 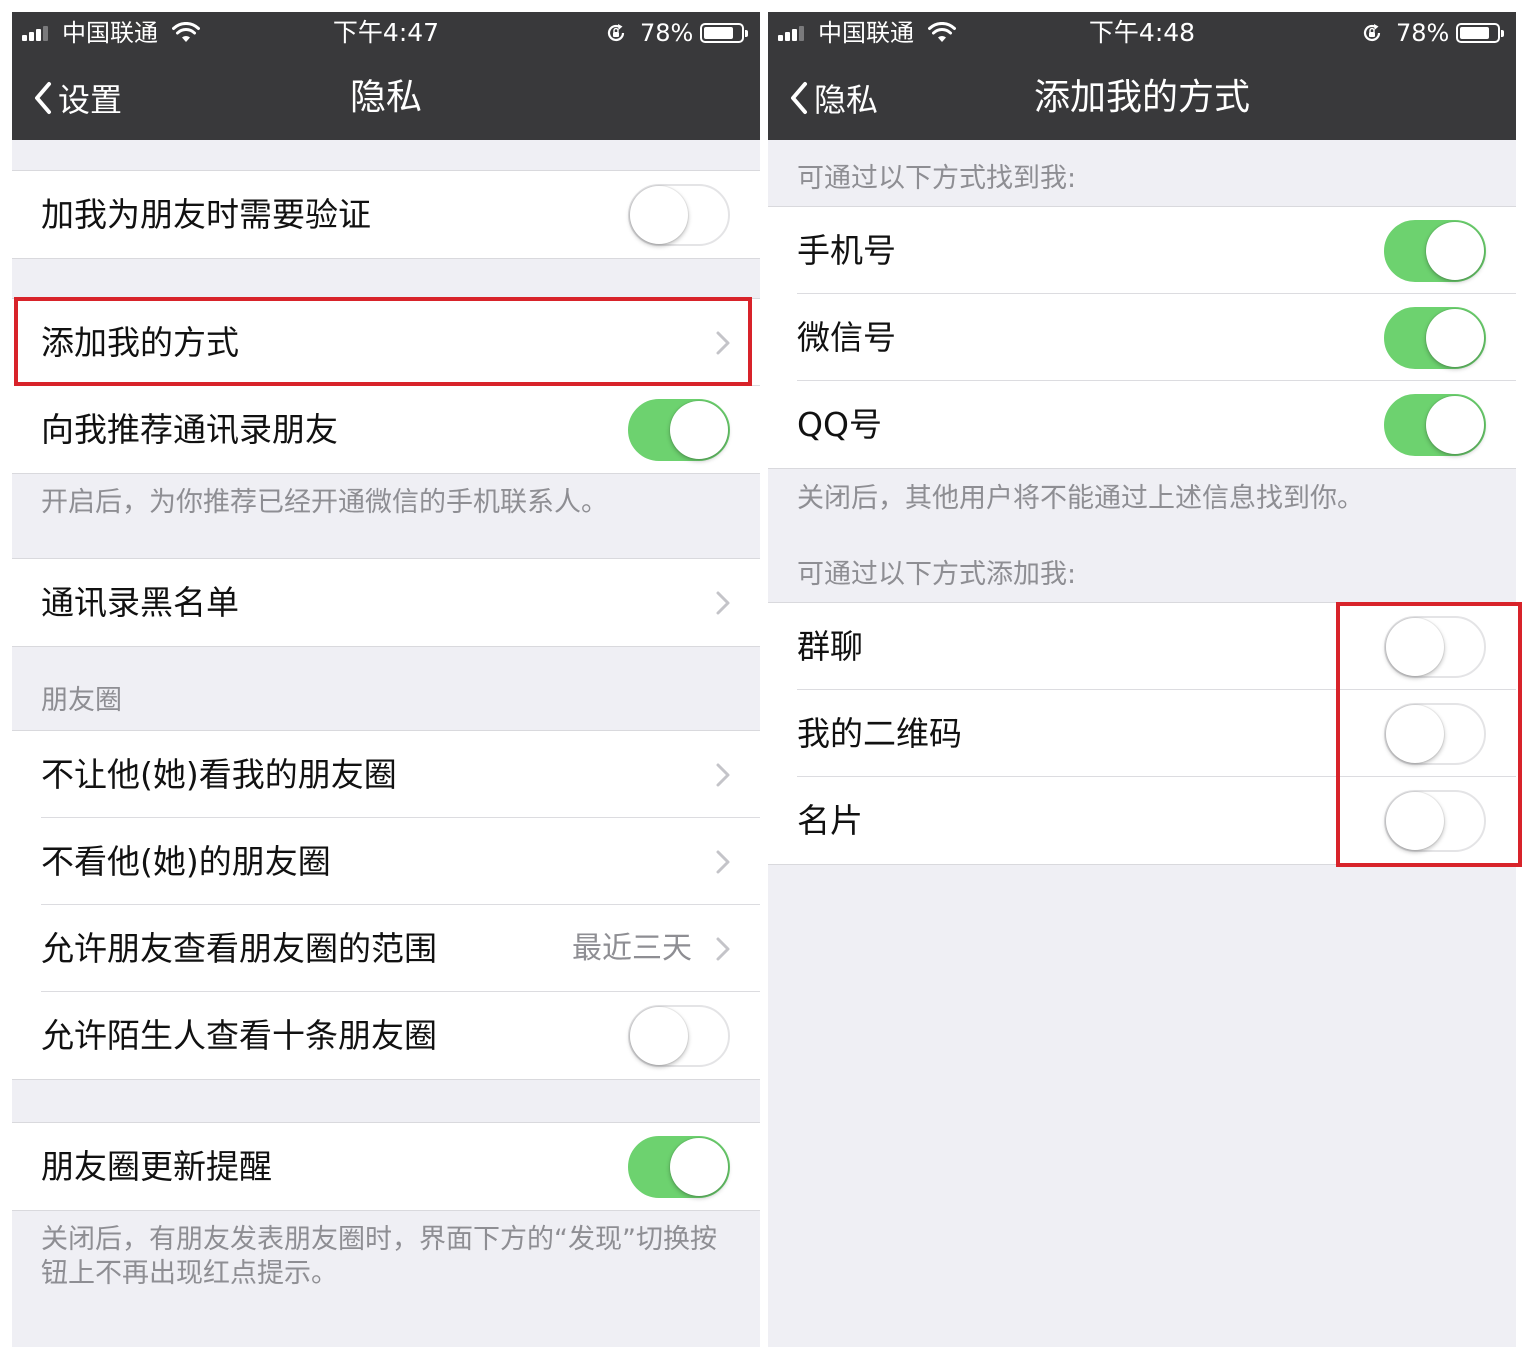 I want to click on qr-code-row: 我的二维码, so click(x=1142, y=733).